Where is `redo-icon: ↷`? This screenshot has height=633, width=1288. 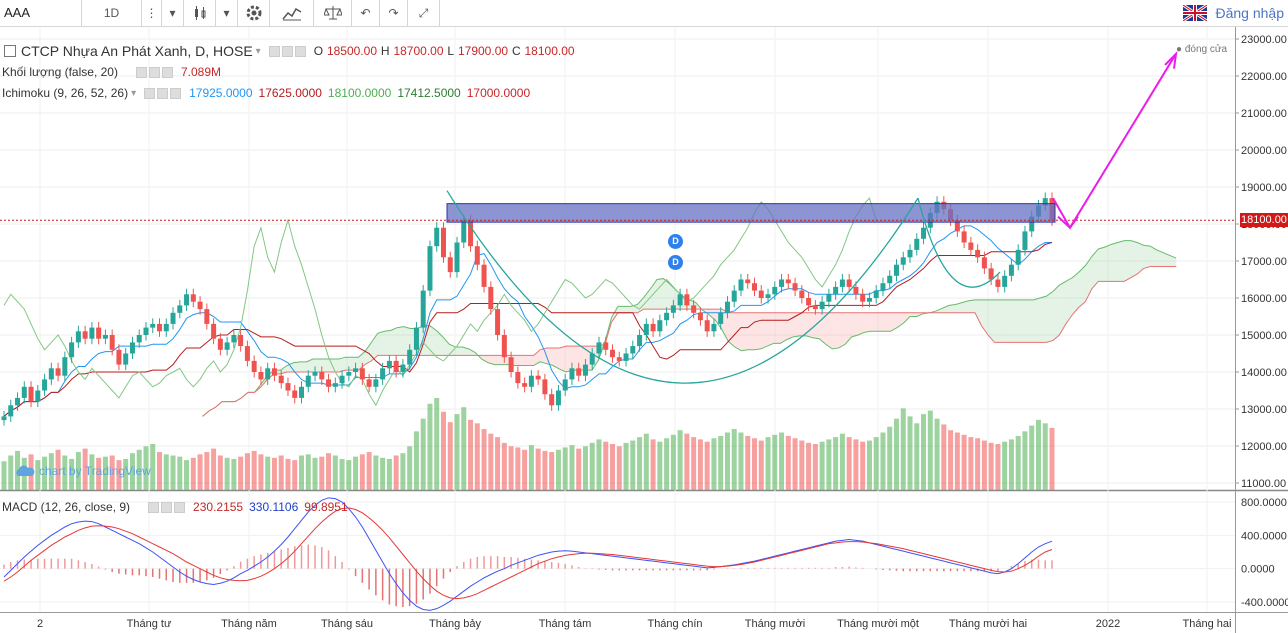 redo-icon: ↷ is located at coordinates (394, 13).